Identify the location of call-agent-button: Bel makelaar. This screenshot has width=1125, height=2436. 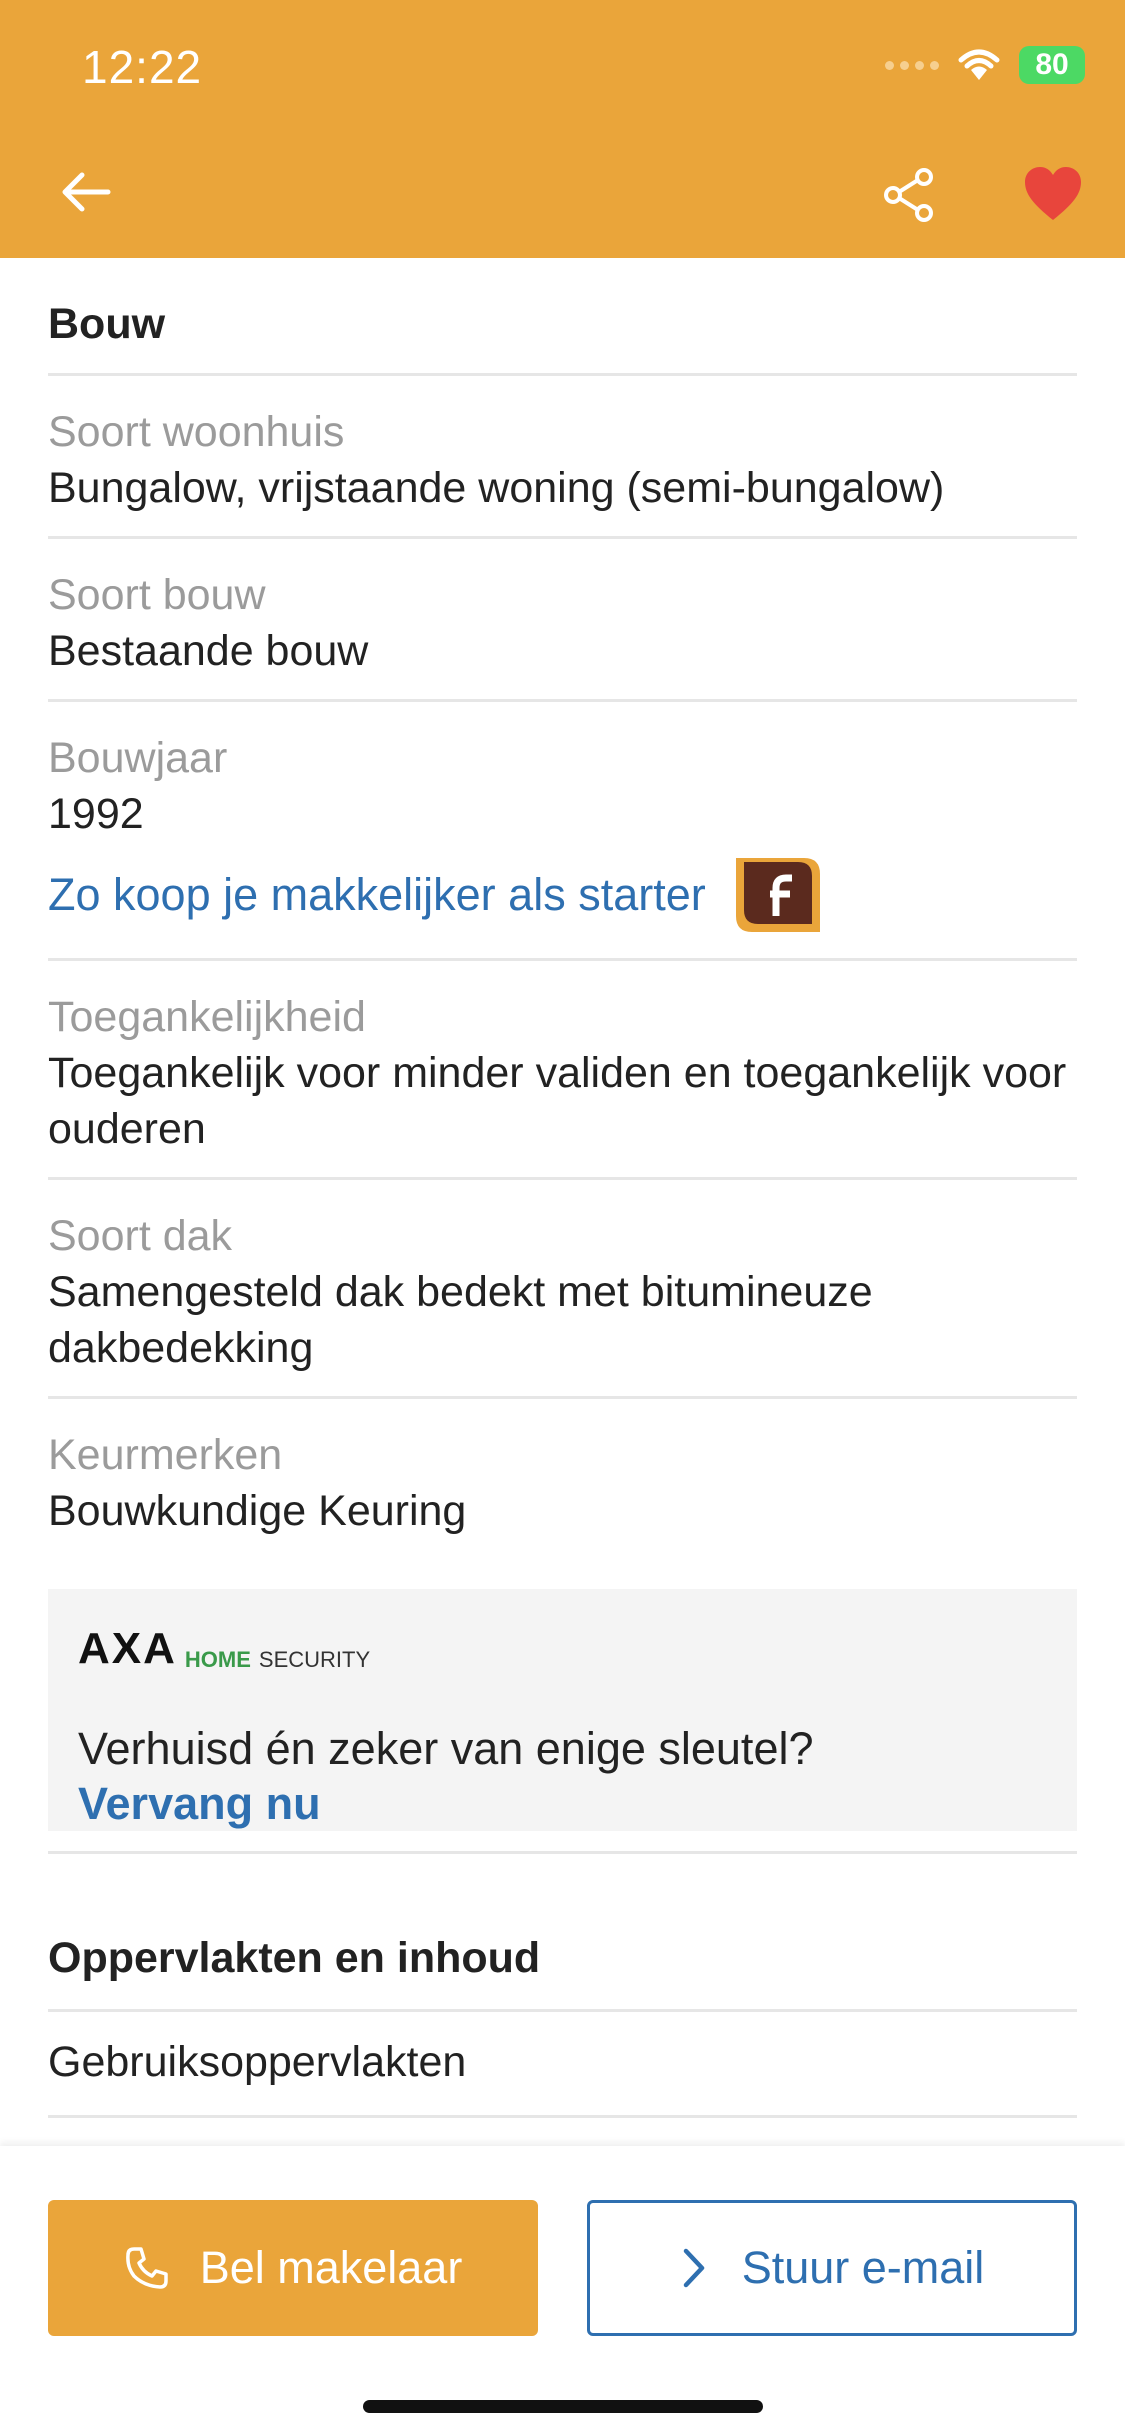
(293, 2268).